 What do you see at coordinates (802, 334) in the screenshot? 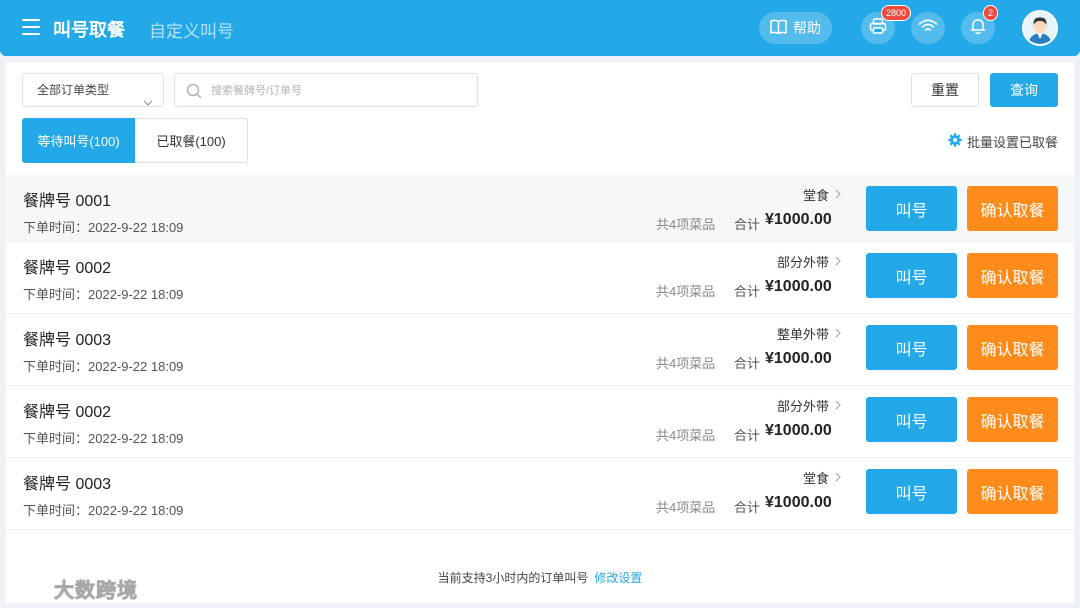
I see `order-type-label: 整单外带` at bounding box center [802, 334].